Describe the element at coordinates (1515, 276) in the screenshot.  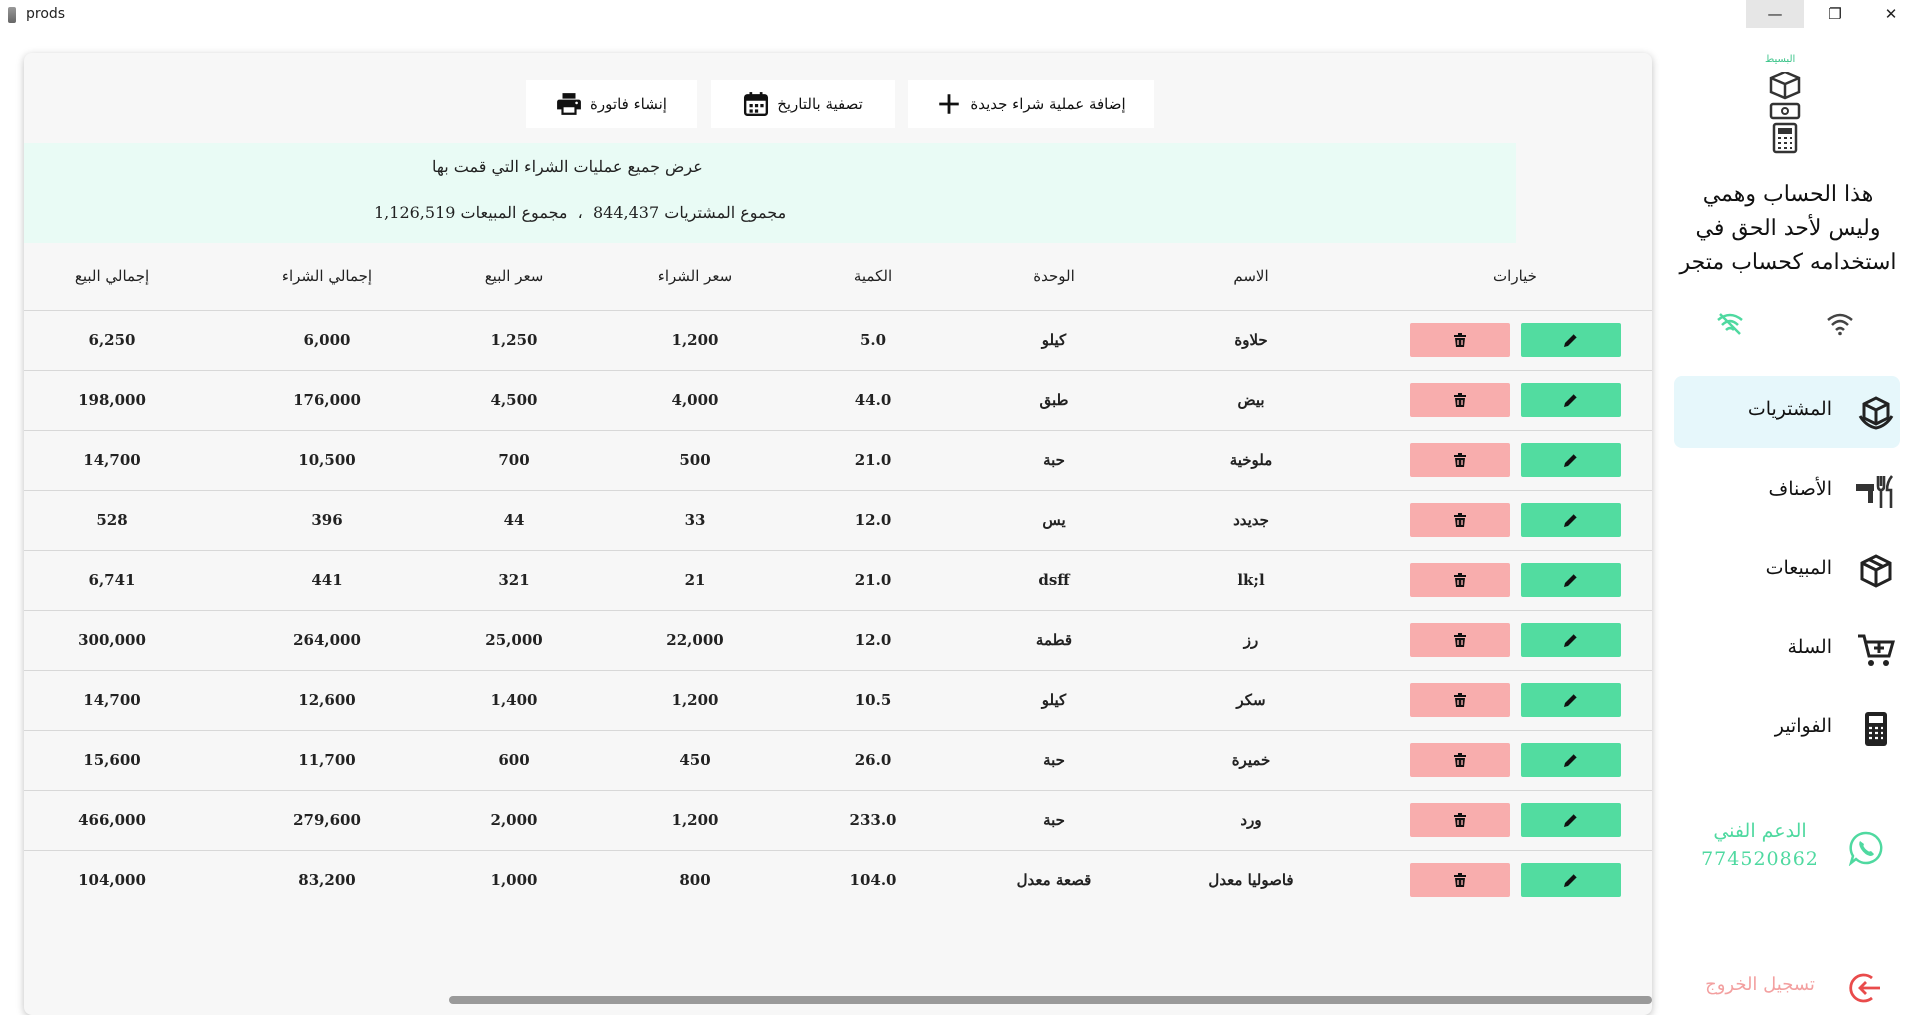
I see `header-options: خيارات` at that location.